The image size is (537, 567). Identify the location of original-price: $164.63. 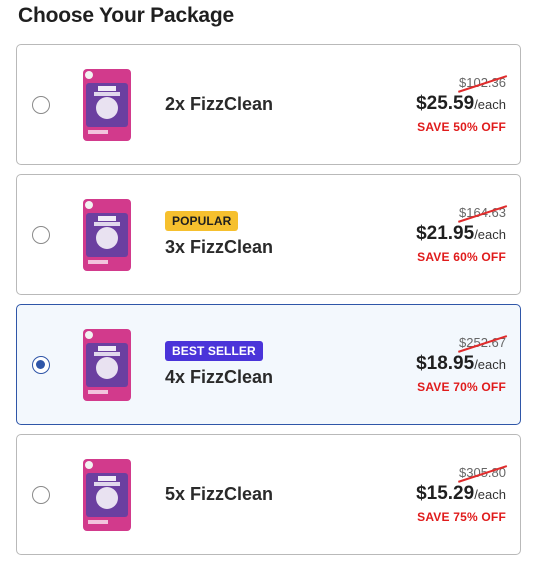
(482, 214).